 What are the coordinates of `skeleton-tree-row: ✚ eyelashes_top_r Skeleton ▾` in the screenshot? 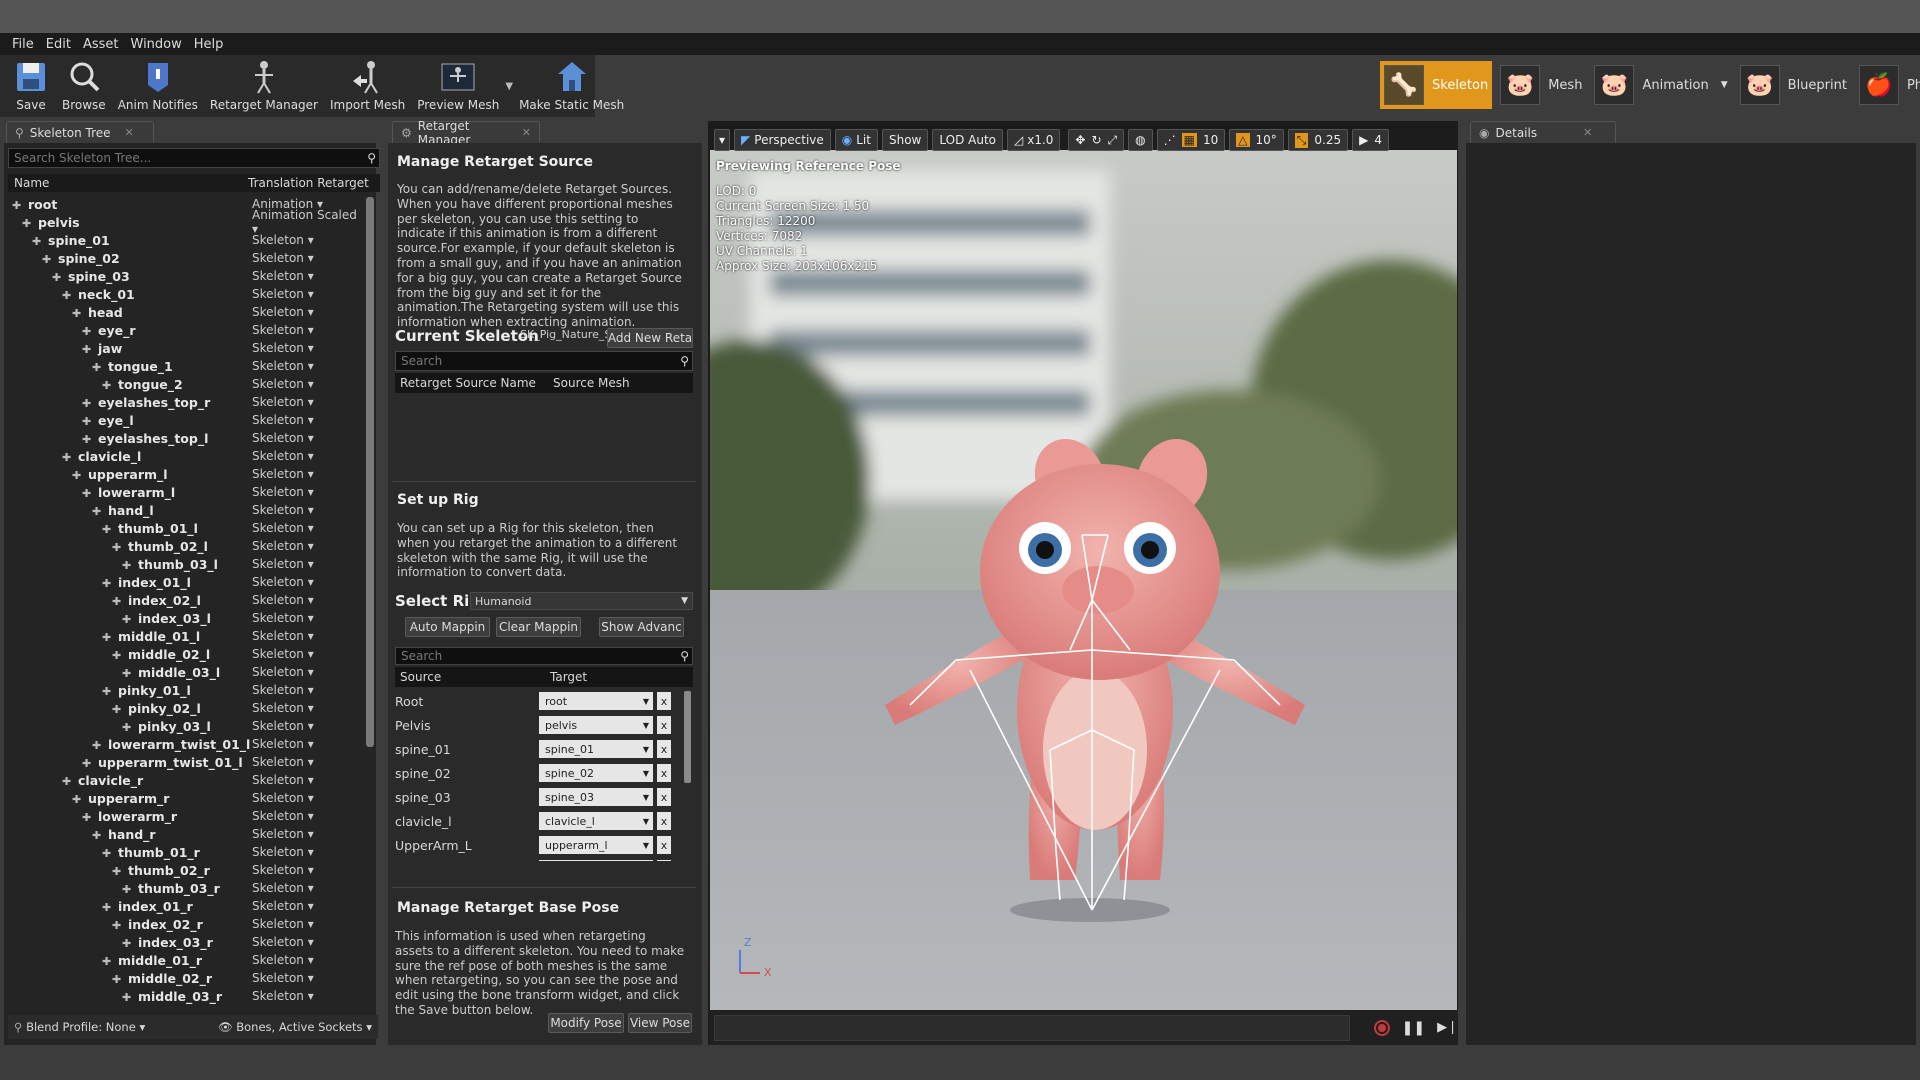 It's located at (186, 402).